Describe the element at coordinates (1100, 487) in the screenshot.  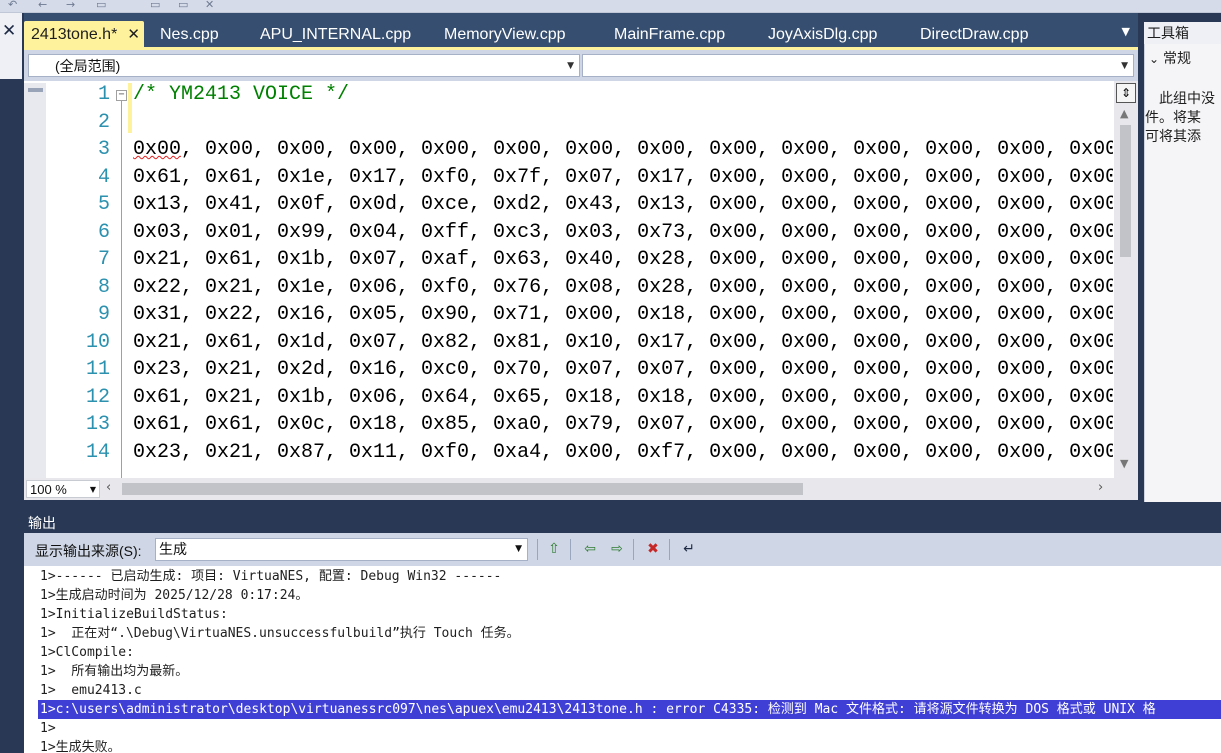
I see `scroll-right-icon: ›` at that location.